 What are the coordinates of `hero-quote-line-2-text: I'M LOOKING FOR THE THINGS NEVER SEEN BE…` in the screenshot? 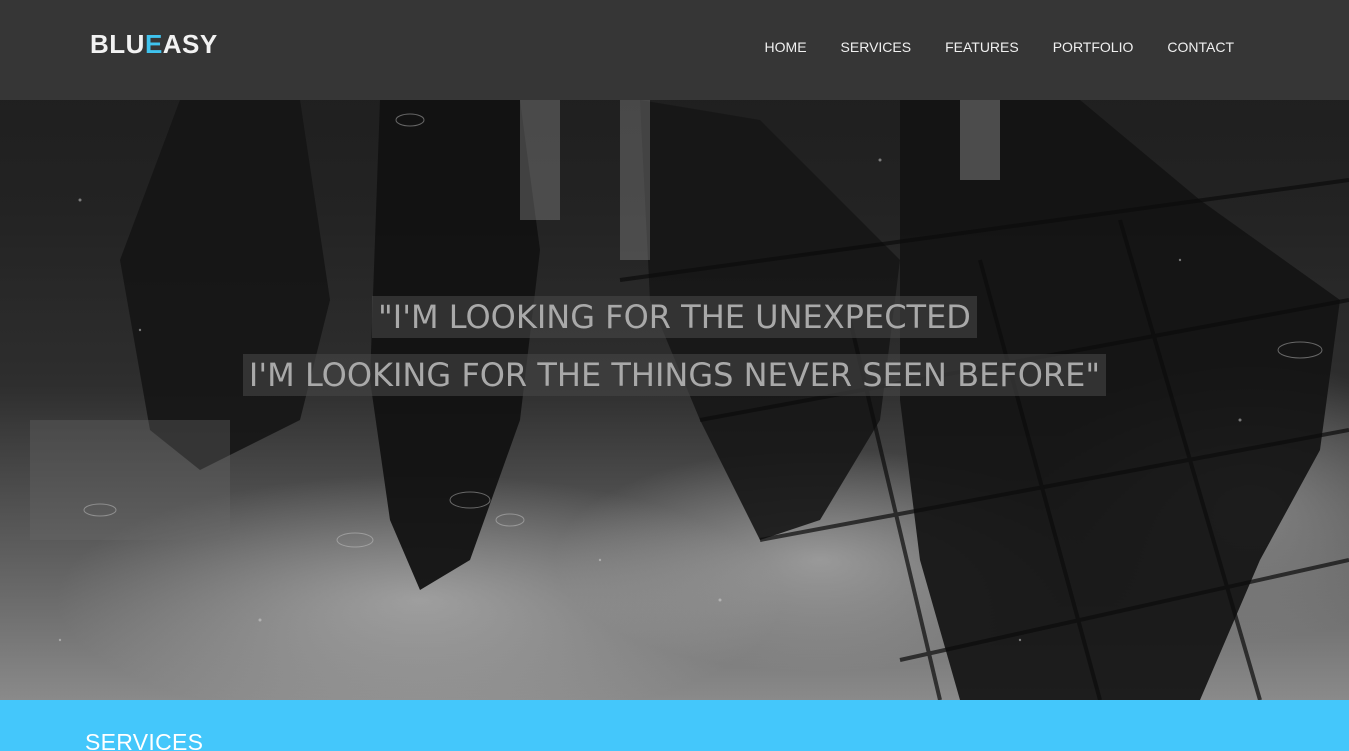 It's located at (674, 375).